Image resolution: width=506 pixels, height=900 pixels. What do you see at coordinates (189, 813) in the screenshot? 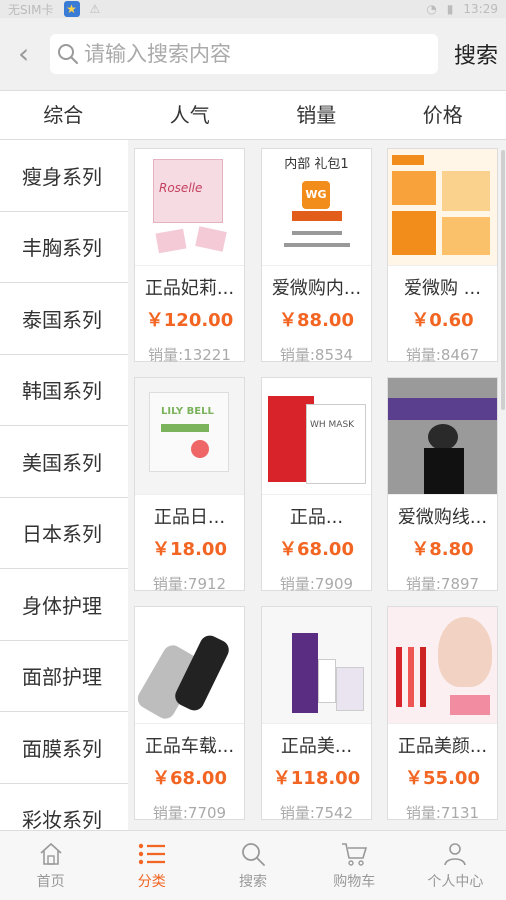
I see `product-sales: 销量:7709` at bounding box center [189, 813].